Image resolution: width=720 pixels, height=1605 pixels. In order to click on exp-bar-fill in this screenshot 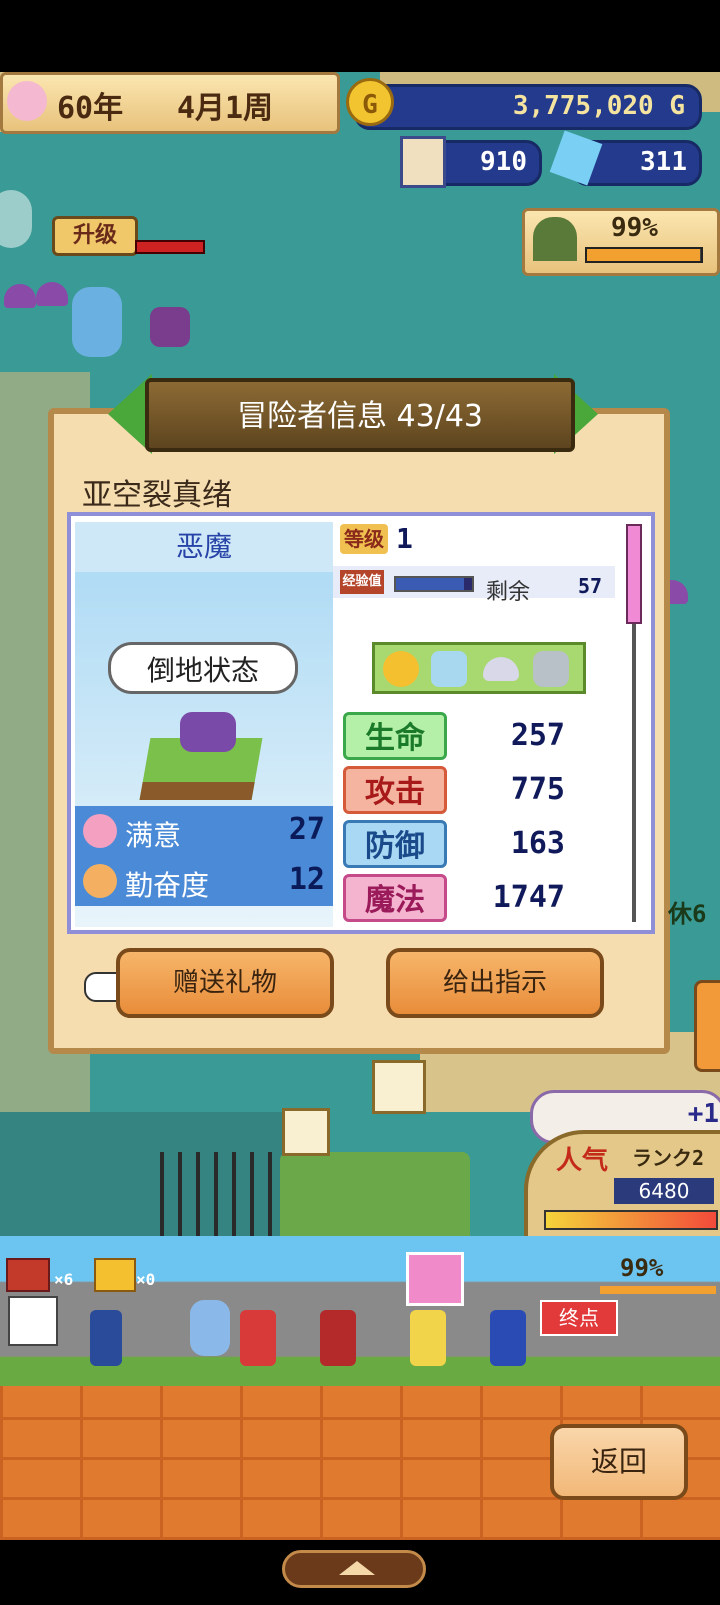, I will do `click(430, 584)`.